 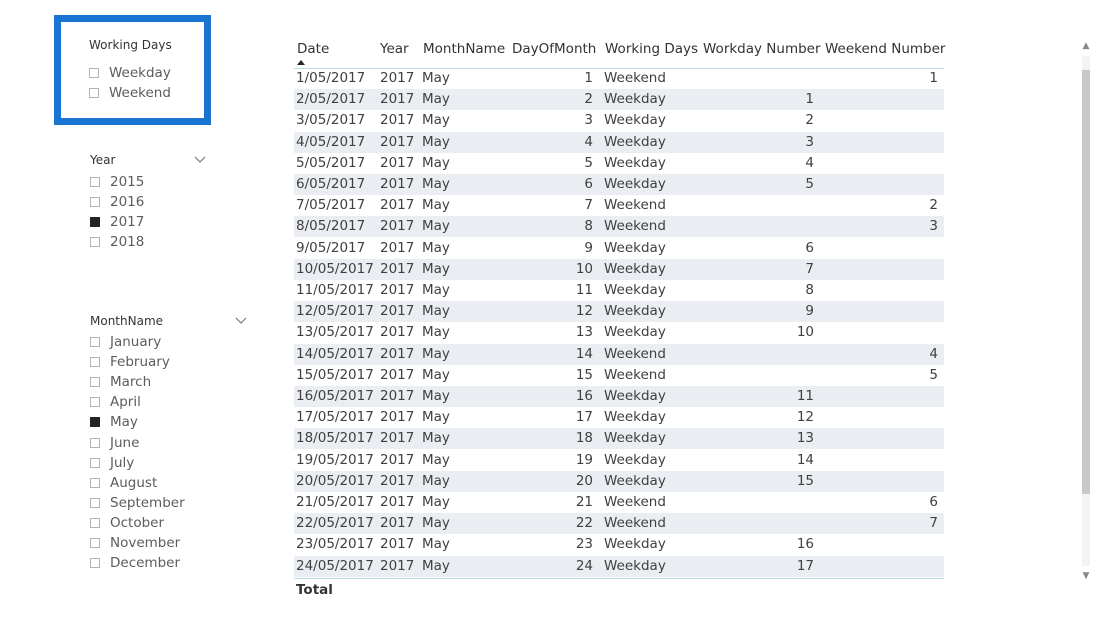 What do you see at coordinates (651, 49) in the screenshot?
I see `column-header-working-days: Working Days` at bounding box center [651, 49].